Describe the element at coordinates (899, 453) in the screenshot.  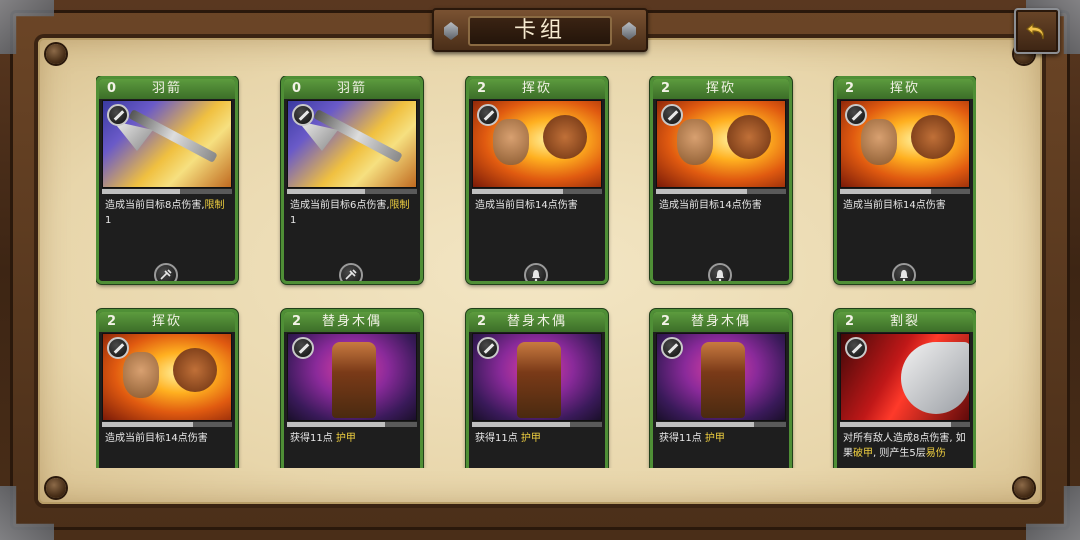
I see `description-text: , 则产生5层` at that location.